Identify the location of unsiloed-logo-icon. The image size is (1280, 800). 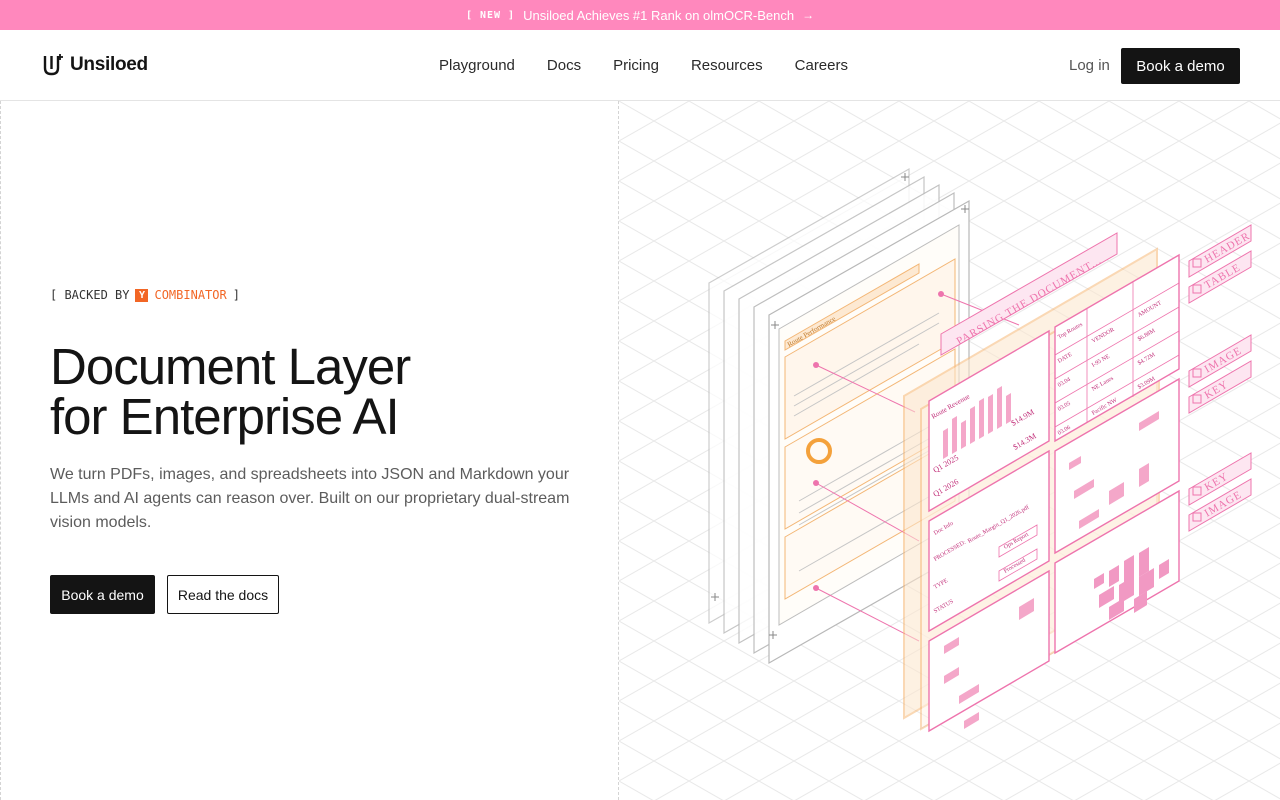
(53, 65).